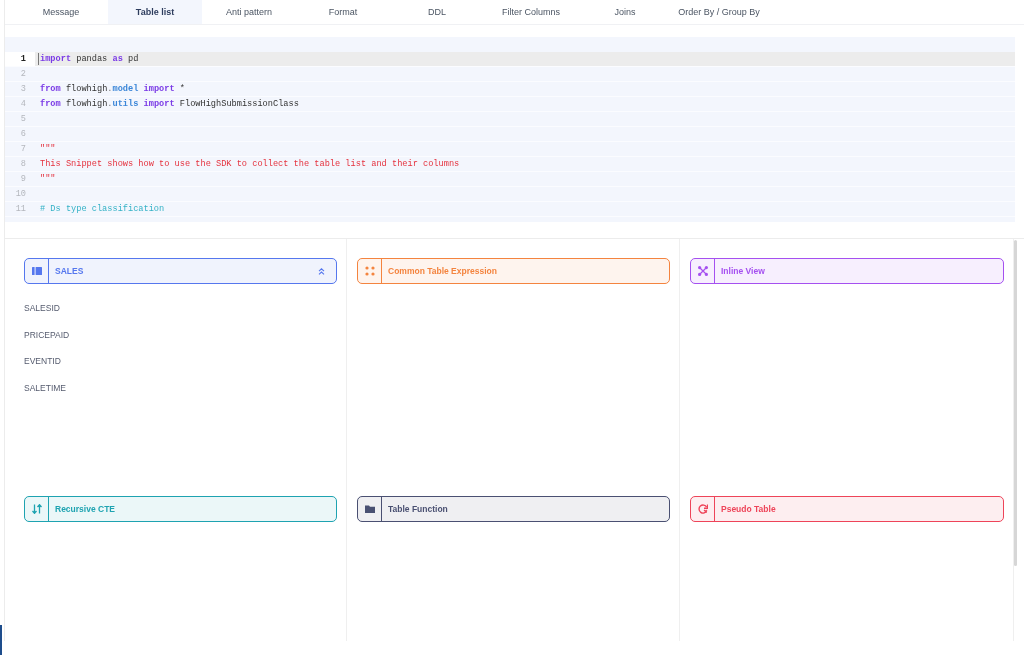 This screenshot has width=1024, height=655. Describe the element at coordinates (719, 12) in the screenshot. I see `tab: Order By / Group By` at that location.